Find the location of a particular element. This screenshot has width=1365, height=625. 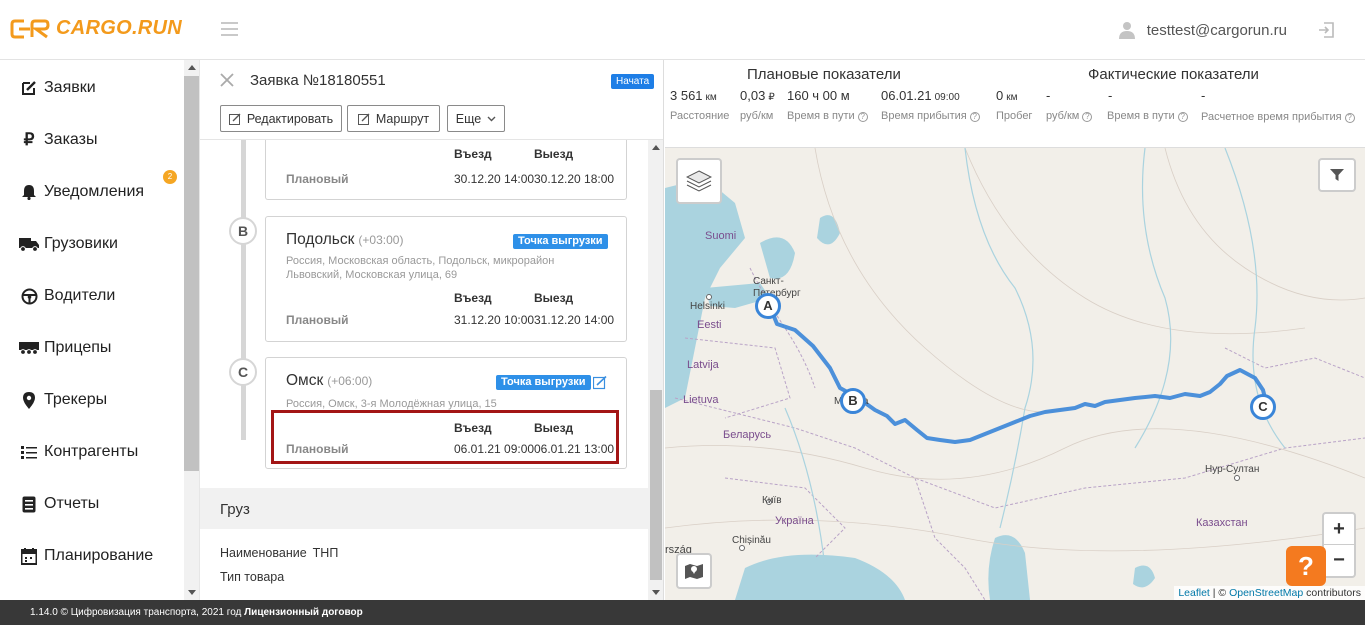

sidebar-item-requests: Заявки is located at coordinates (92, 88).